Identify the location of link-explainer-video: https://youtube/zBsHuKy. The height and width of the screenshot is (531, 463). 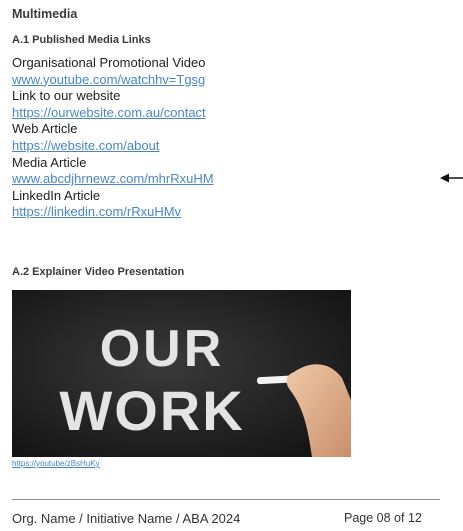
(56, 463).